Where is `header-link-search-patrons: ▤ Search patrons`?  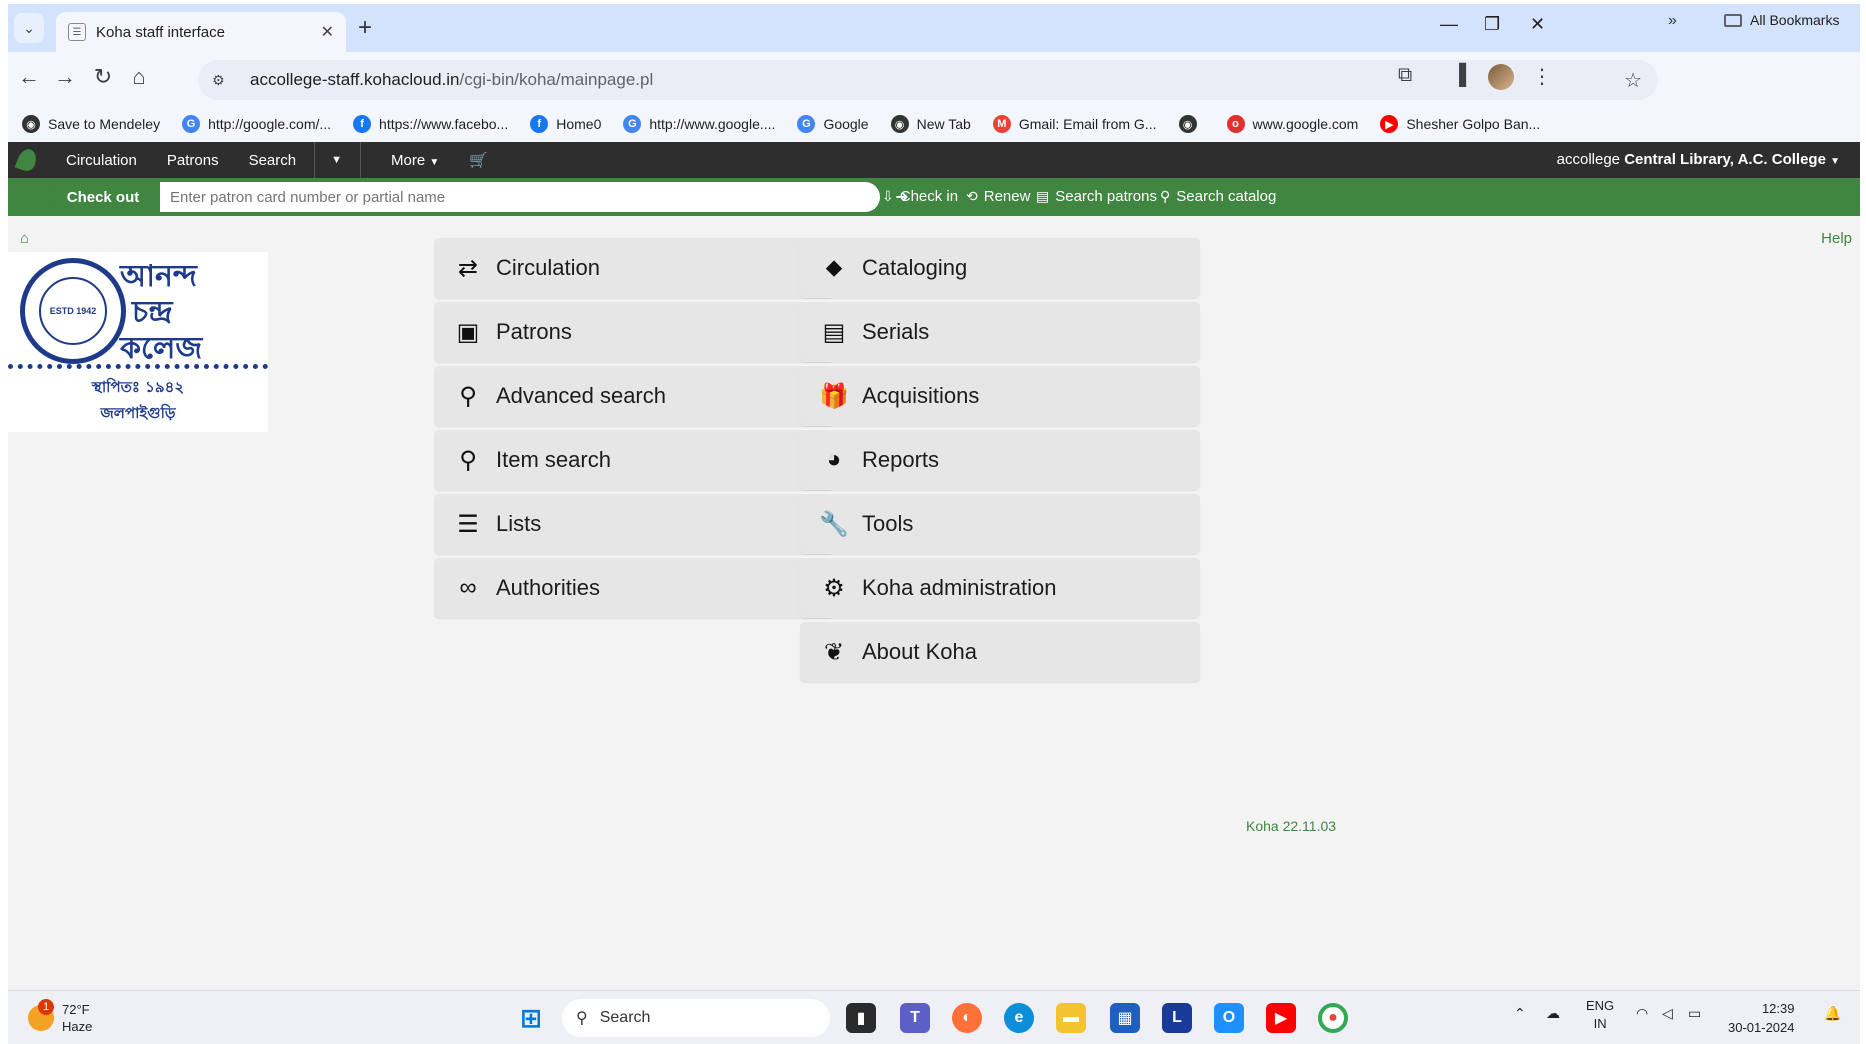 header-link-search-patrons: ▤ Search patrons is located at coordinates (1096, 196).